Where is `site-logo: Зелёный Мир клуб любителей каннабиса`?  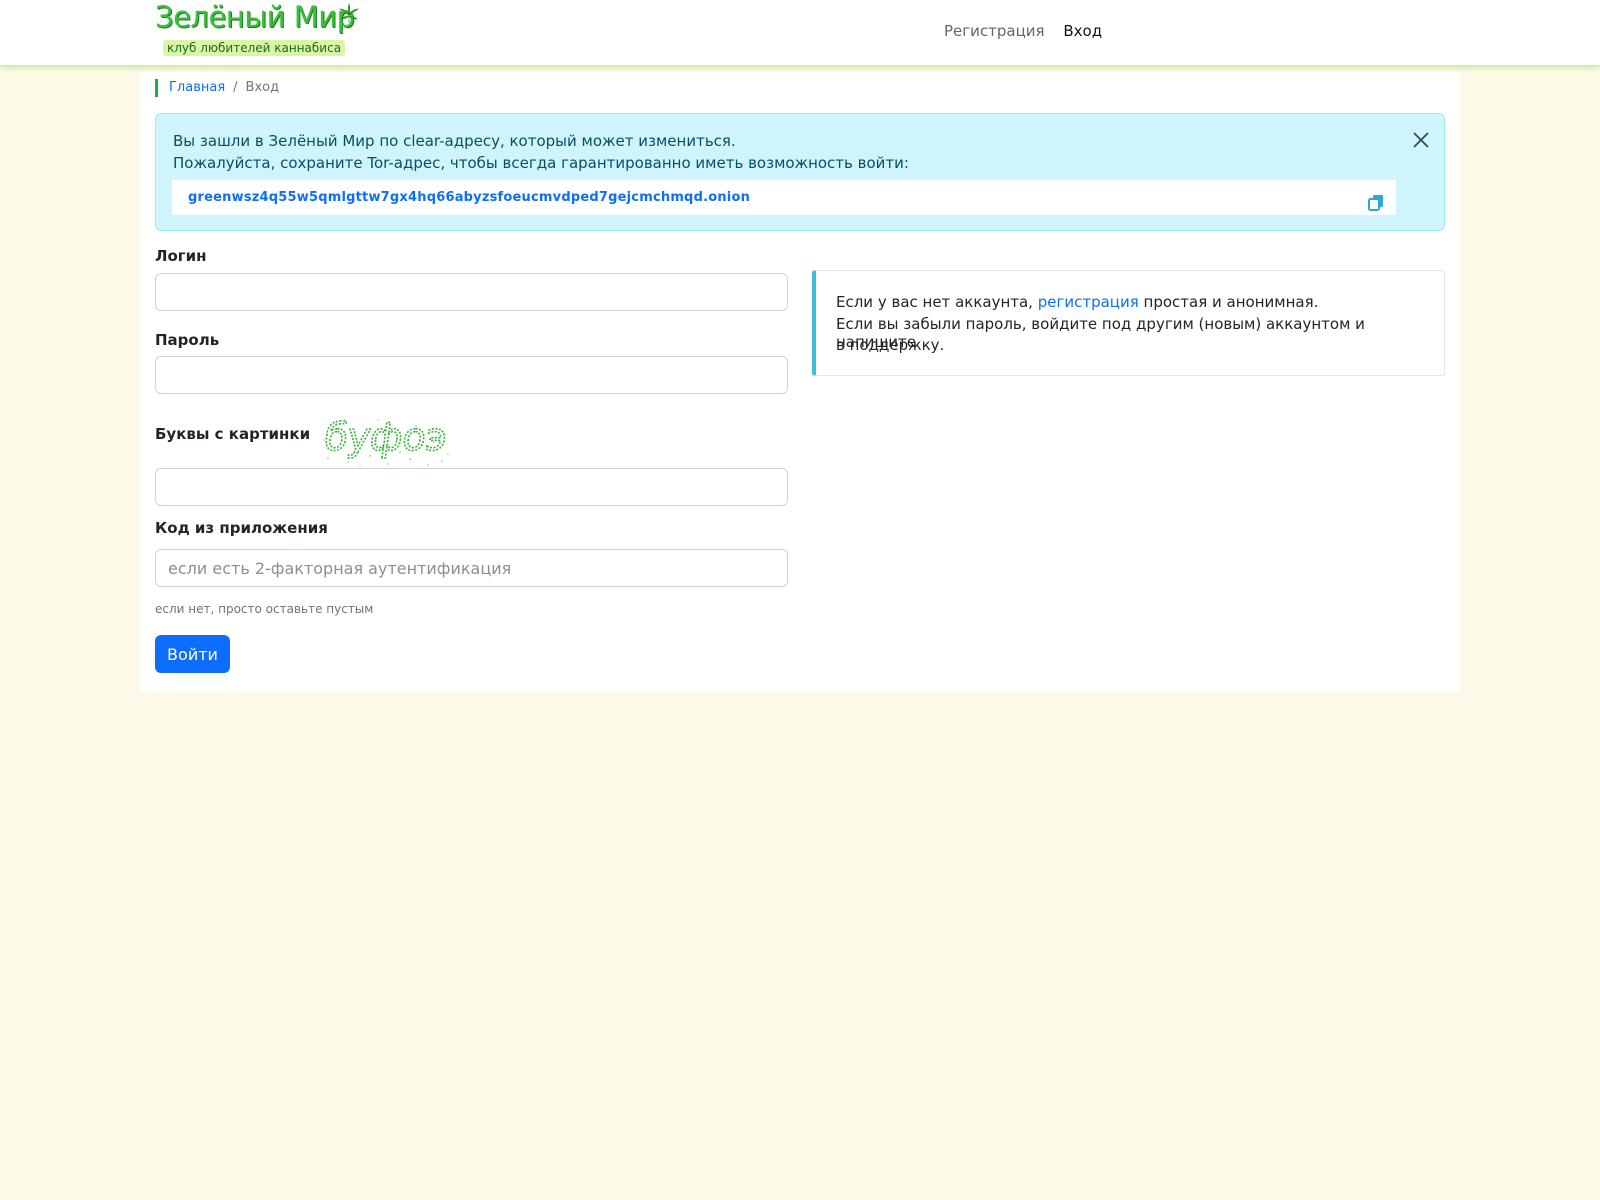
site-logo: Зелёный Мир клуб любителей каннабиса is located at coordinates (260, 30).